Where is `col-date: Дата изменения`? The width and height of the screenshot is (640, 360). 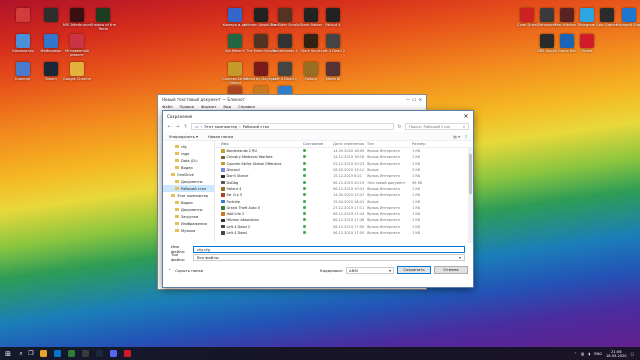 col-date: Дата изменения is located at coordinates (350, 144).